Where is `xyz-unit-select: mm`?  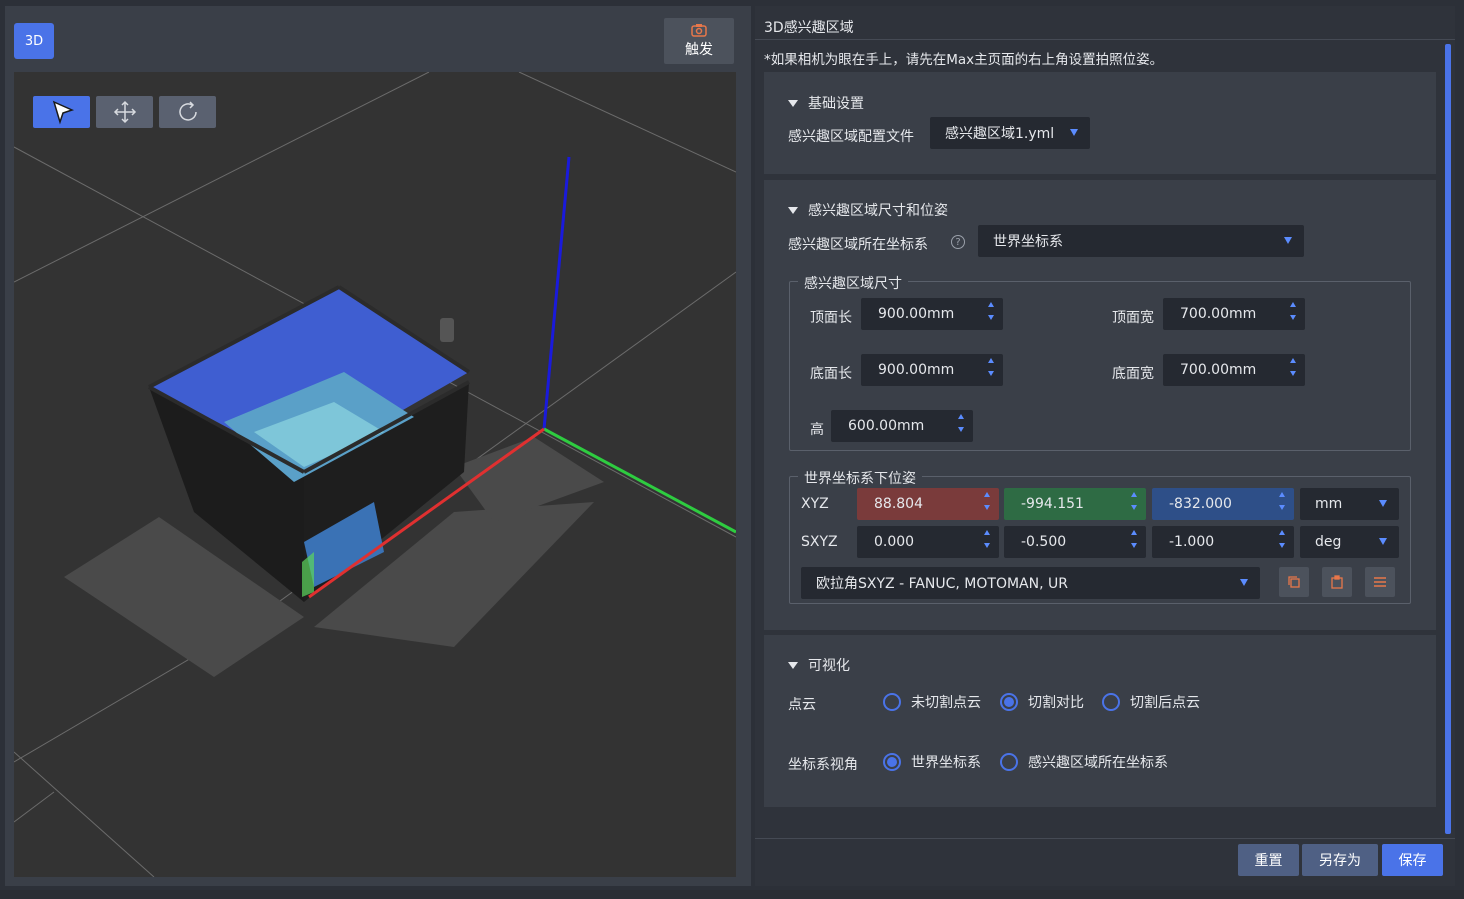
xyz-unit-select: mm is located at coordinates (1349, 504).